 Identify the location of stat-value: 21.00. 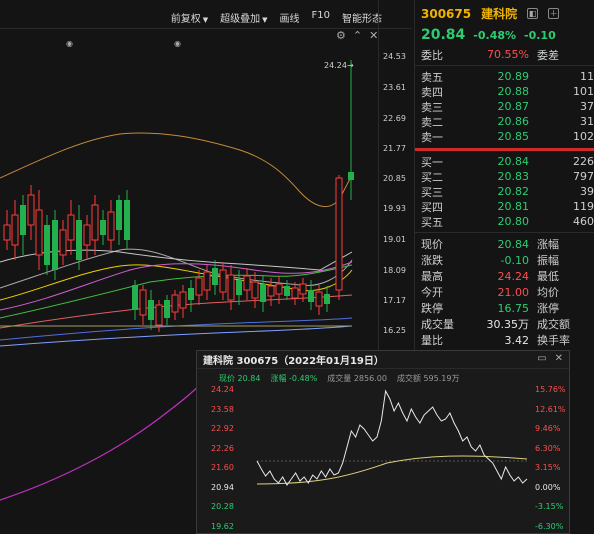
(513, 292).